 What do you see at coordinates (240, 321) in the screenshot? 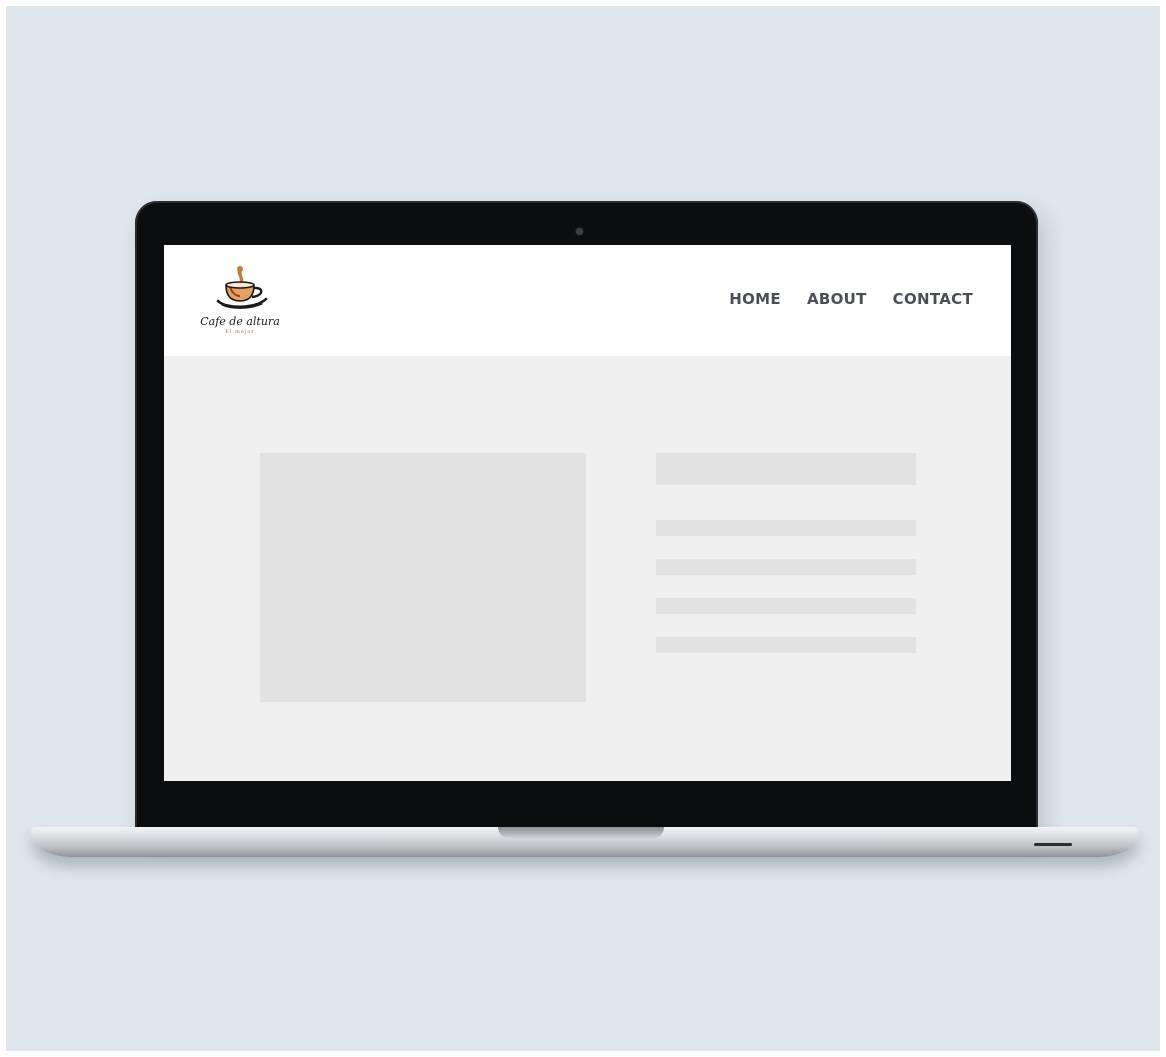
I see `logo-name: Cafe de altura` at bounding box center [240, 321].